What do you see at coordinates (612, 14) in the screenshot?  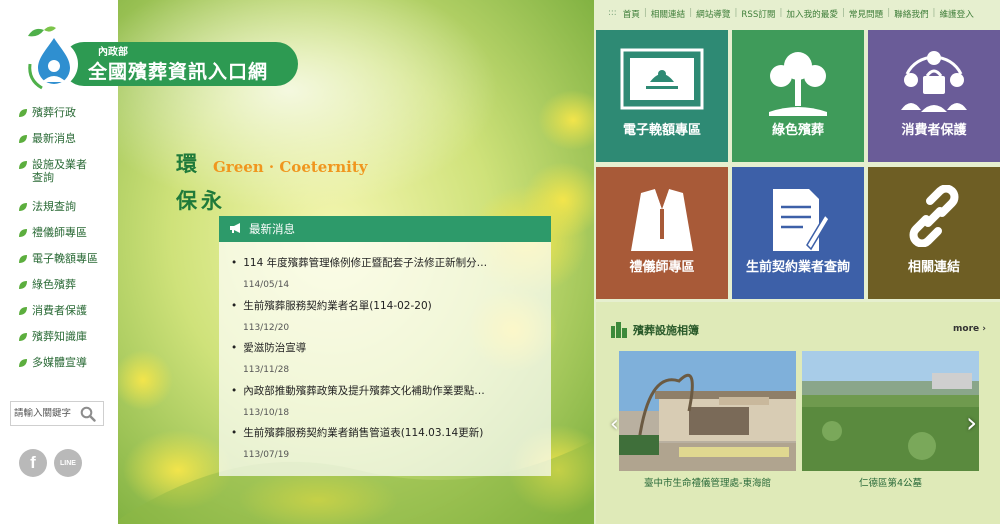 I see `accesskey-dots: :::` at bounding box center [612, 14].